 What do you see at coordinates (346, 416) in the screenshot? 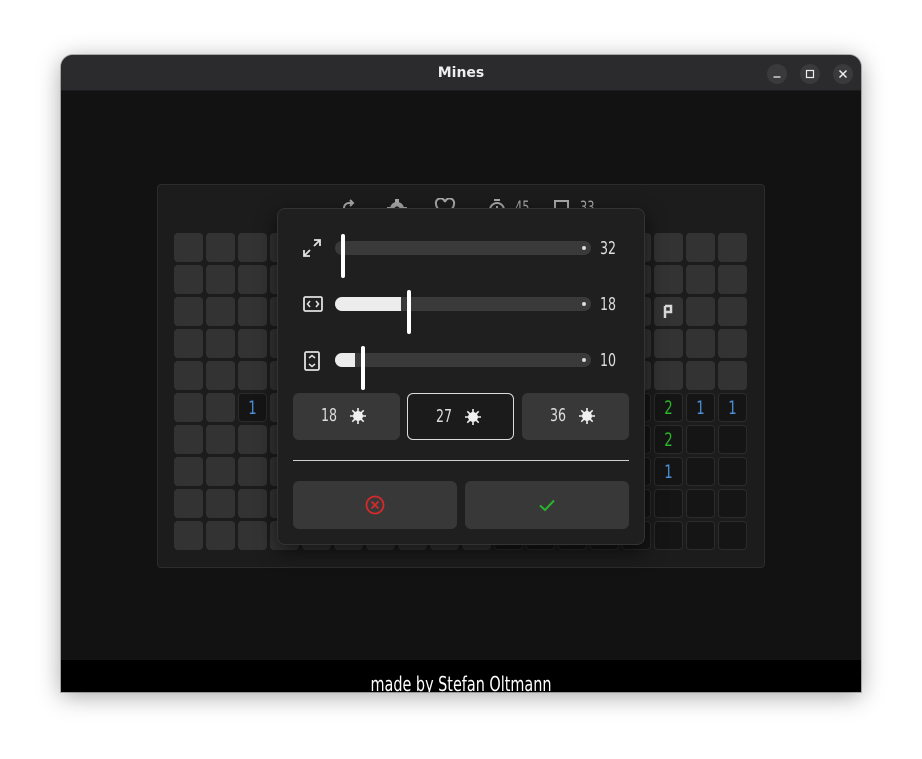
I see `mines-preset-18-button: 18` at bounding box center [346, 416].